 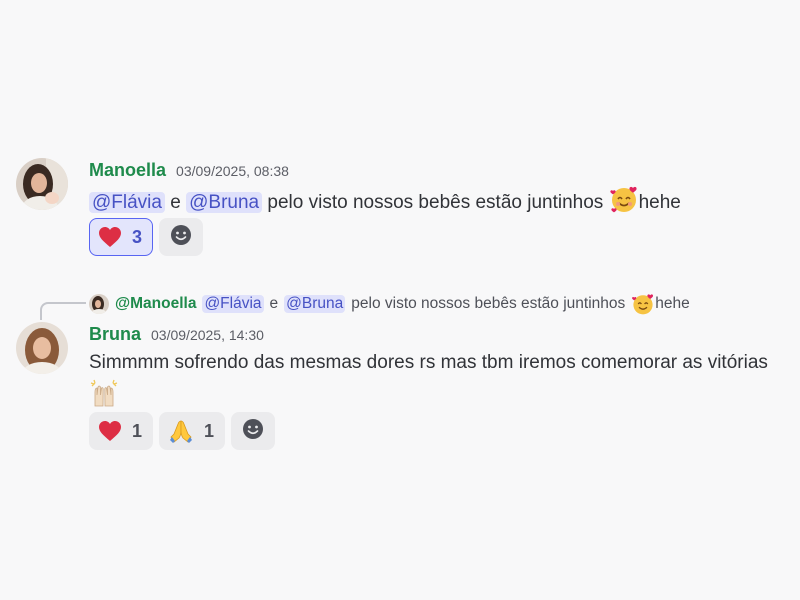 I want to click on mention-flavia: @Flávia, so click(x=127, y=202).